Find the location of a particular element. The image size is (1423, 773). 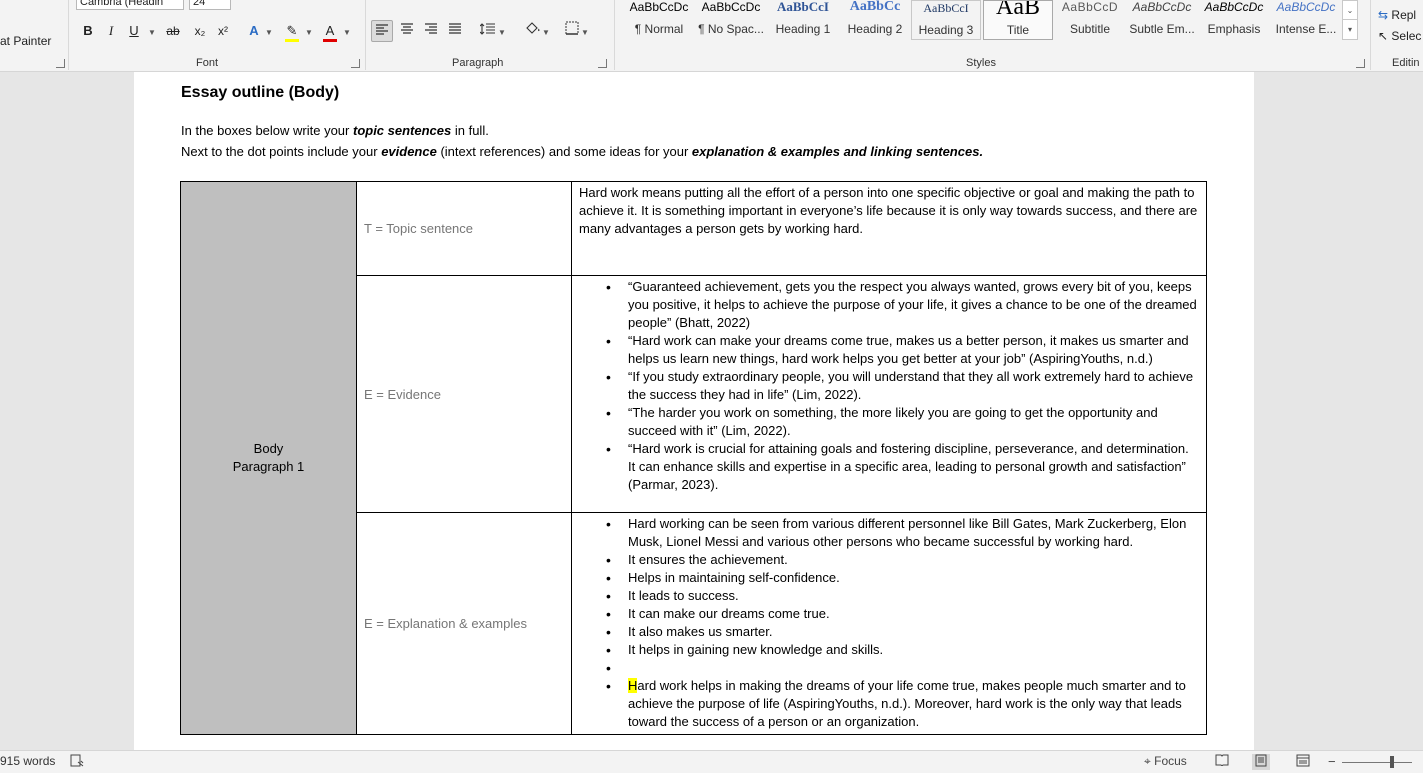

editing-group-label: Editin is located at coordinates (1406, 63).